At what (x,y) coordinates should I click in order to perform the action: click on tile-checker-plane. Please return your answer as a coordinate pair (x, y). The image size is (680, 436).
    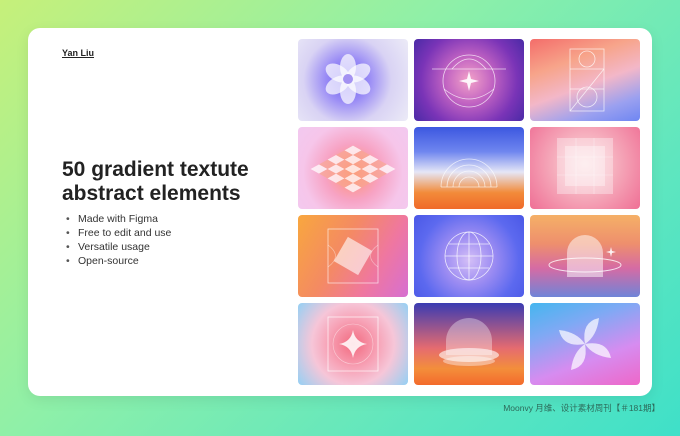
    Looking at the image, I should click on (353, 168).